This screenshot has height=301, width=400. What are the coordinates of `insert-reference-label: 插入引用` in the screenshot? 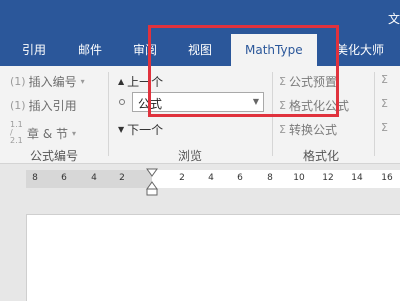 It's located at (52, 106).